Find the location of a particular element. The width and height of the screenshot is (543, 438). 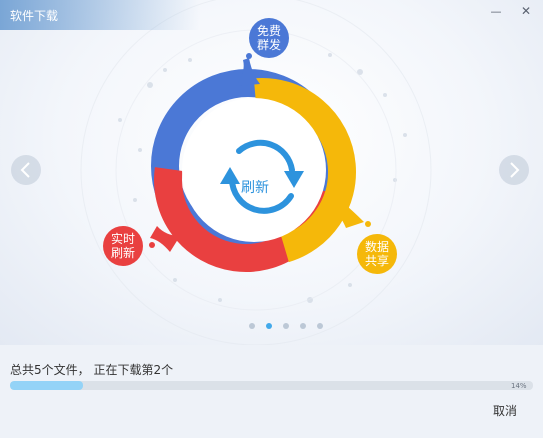

bubble-realtime-line1: 实时 is located at coordinates (122, 239).